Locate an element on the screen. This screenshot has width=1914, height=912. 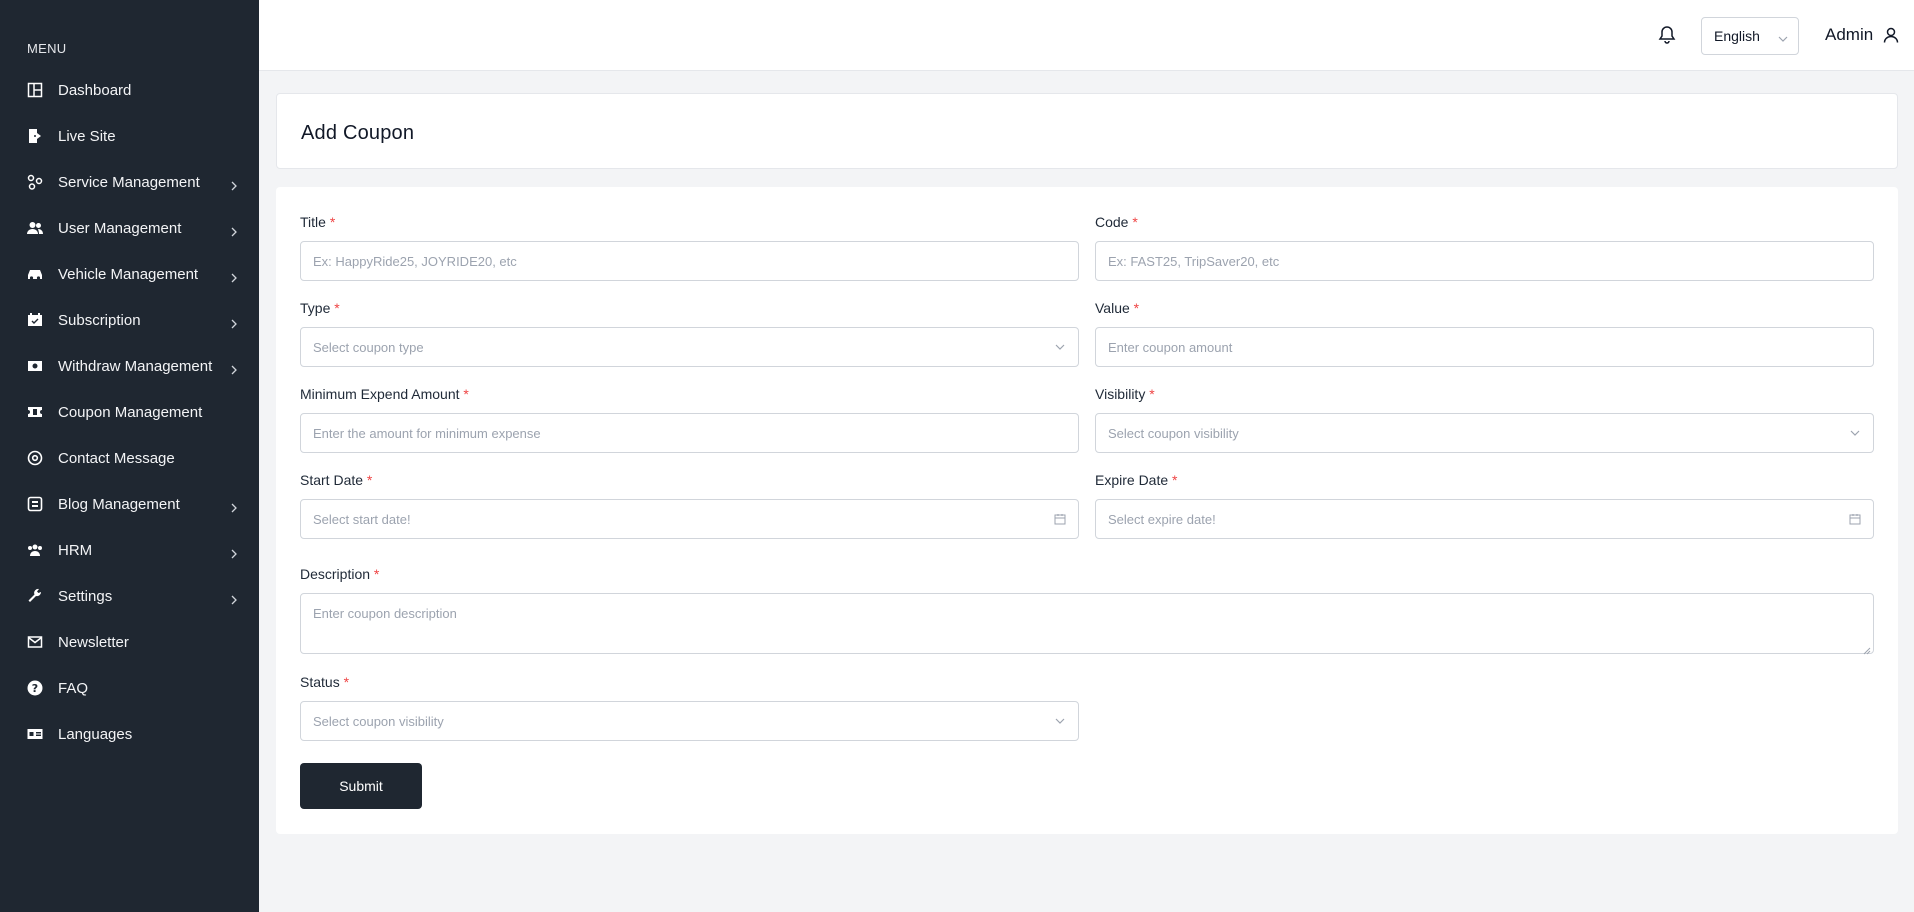
expire-date-field: Expire Date * Select expire date! is located at coordinates (1484, 505).